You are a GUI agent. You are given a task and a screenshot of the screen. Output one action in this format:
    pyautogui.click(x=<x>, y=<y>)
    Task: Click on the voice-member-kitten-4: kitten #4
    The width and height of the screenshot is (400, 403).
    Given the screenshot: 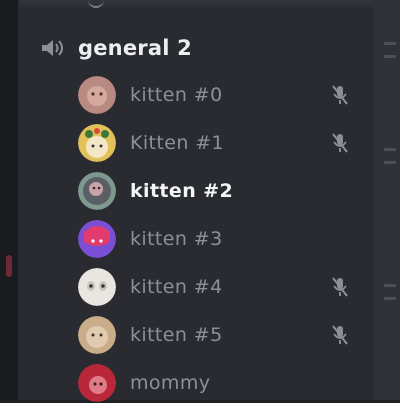 What is the action you would take?
    pyautogui.click(x=218, y=287)
    